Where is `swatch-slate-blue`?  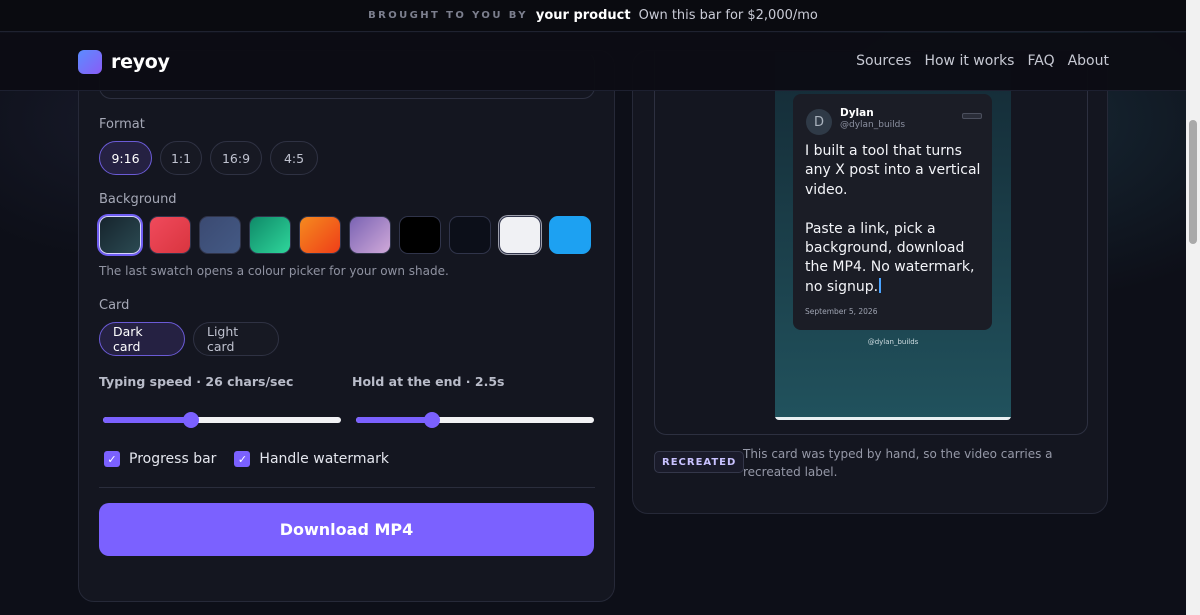
swatch-slate-blue is located at coordinates (220, 235).